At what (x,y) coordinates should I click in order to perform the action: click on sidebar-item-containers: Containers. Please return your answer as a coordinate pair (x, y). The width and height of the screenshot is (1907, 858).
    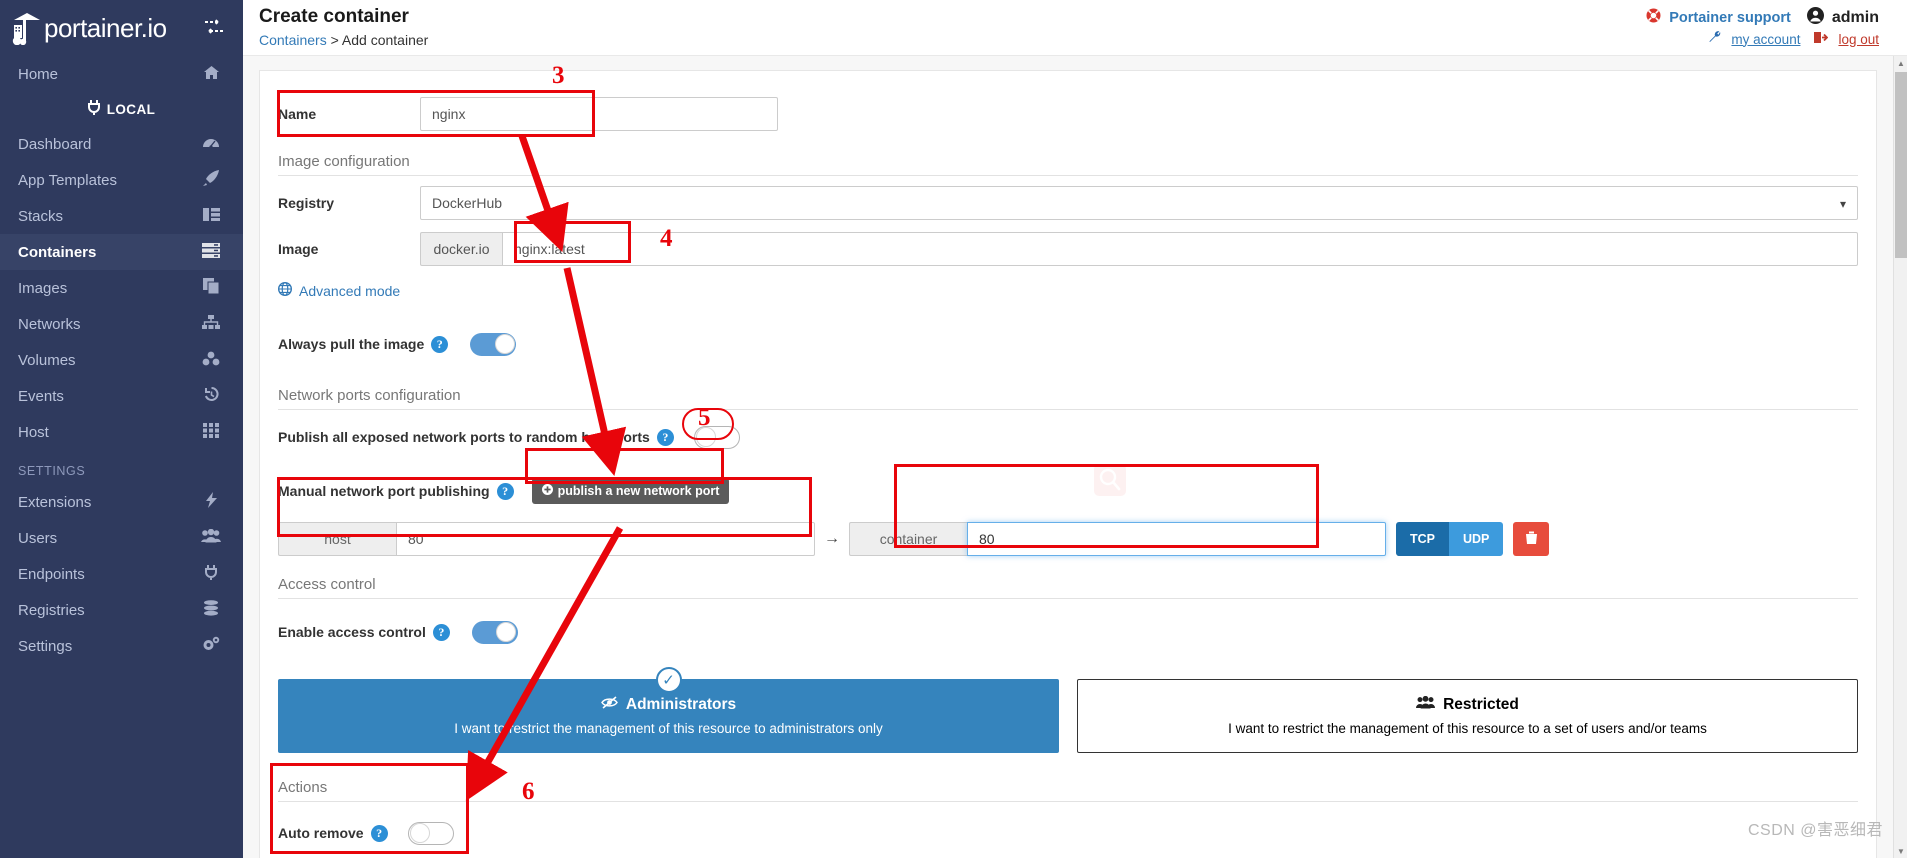
    Looking at the image, I should click on (121, 252).